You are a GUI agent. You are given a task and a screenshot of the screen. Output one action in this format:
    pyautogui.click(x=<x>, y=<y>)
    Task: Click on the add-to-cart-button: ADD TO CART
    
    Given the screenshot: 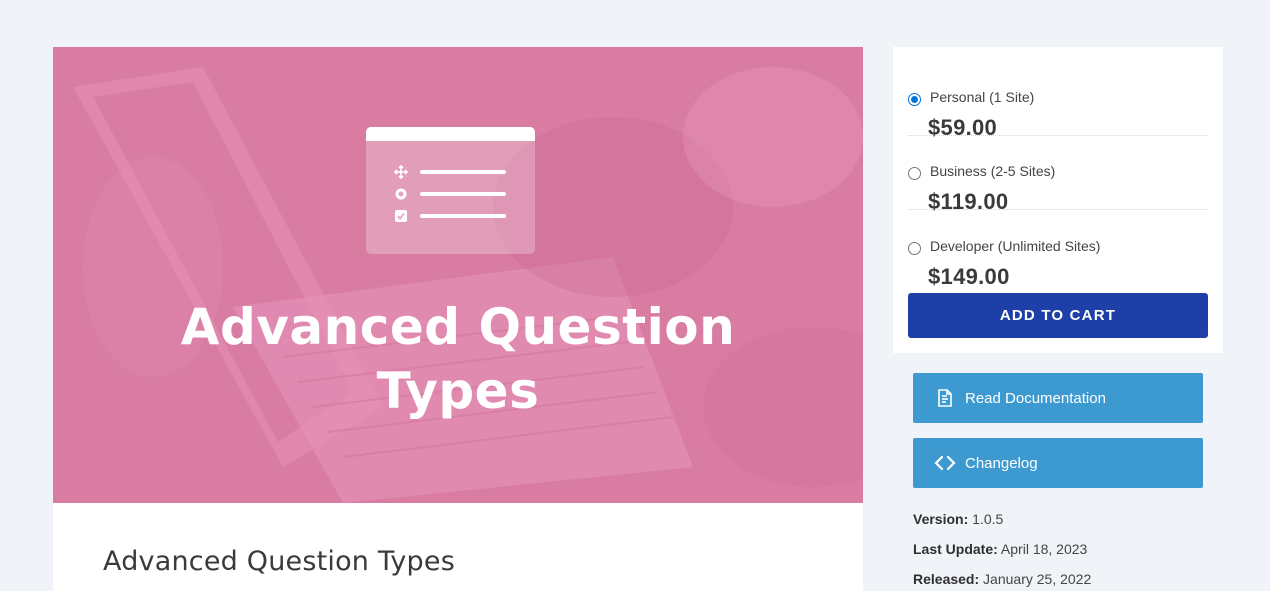 What is the action you would take?
    pyautogui.click(x=1058, y=315)
    